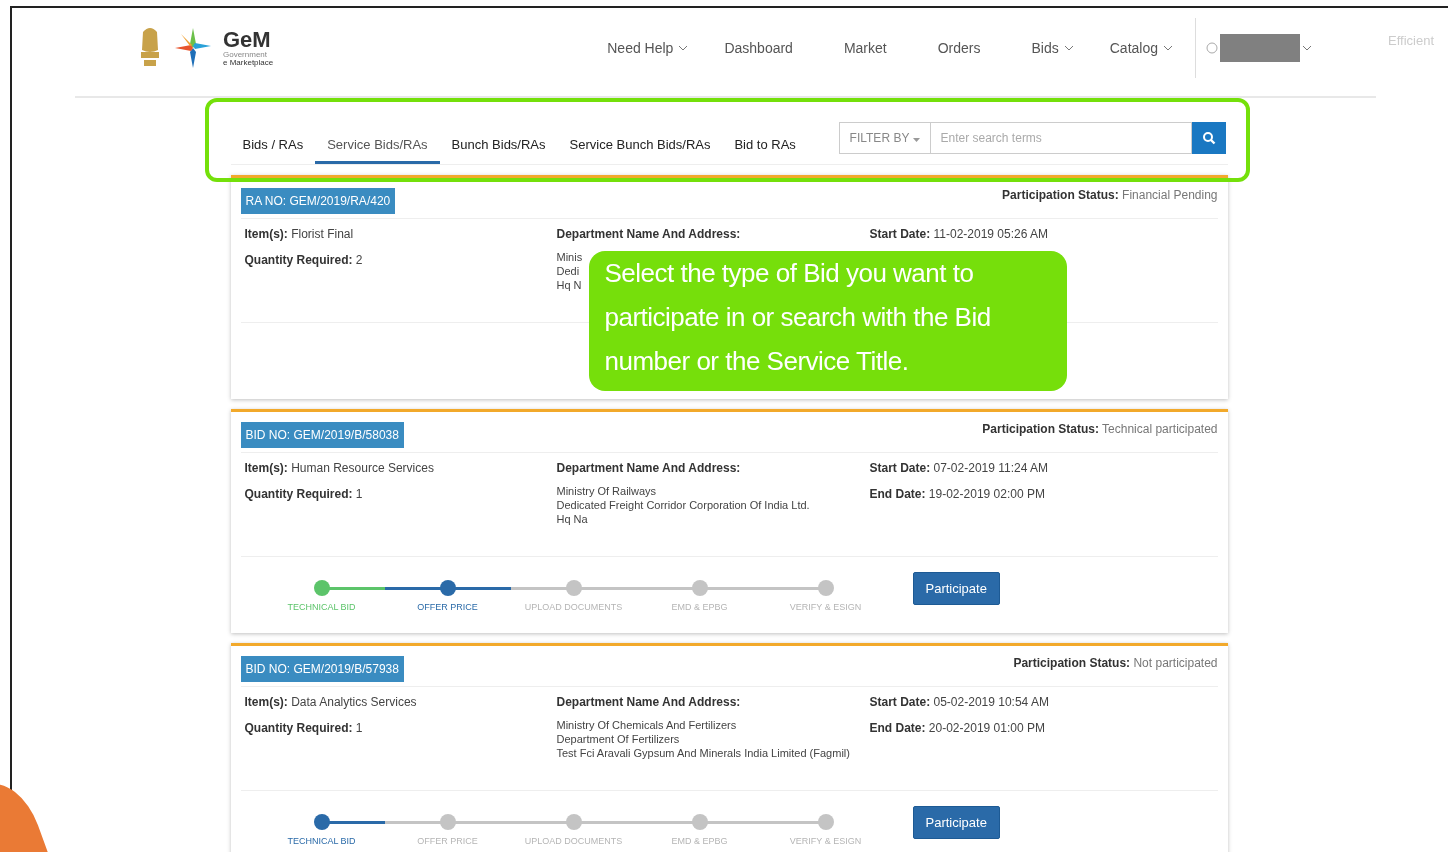 The image size is (1448, 852). Describe the element at coordinates (1110, 195) in the screenshot. I see `participation-status: Participation Status: Financial Pending` at that location.